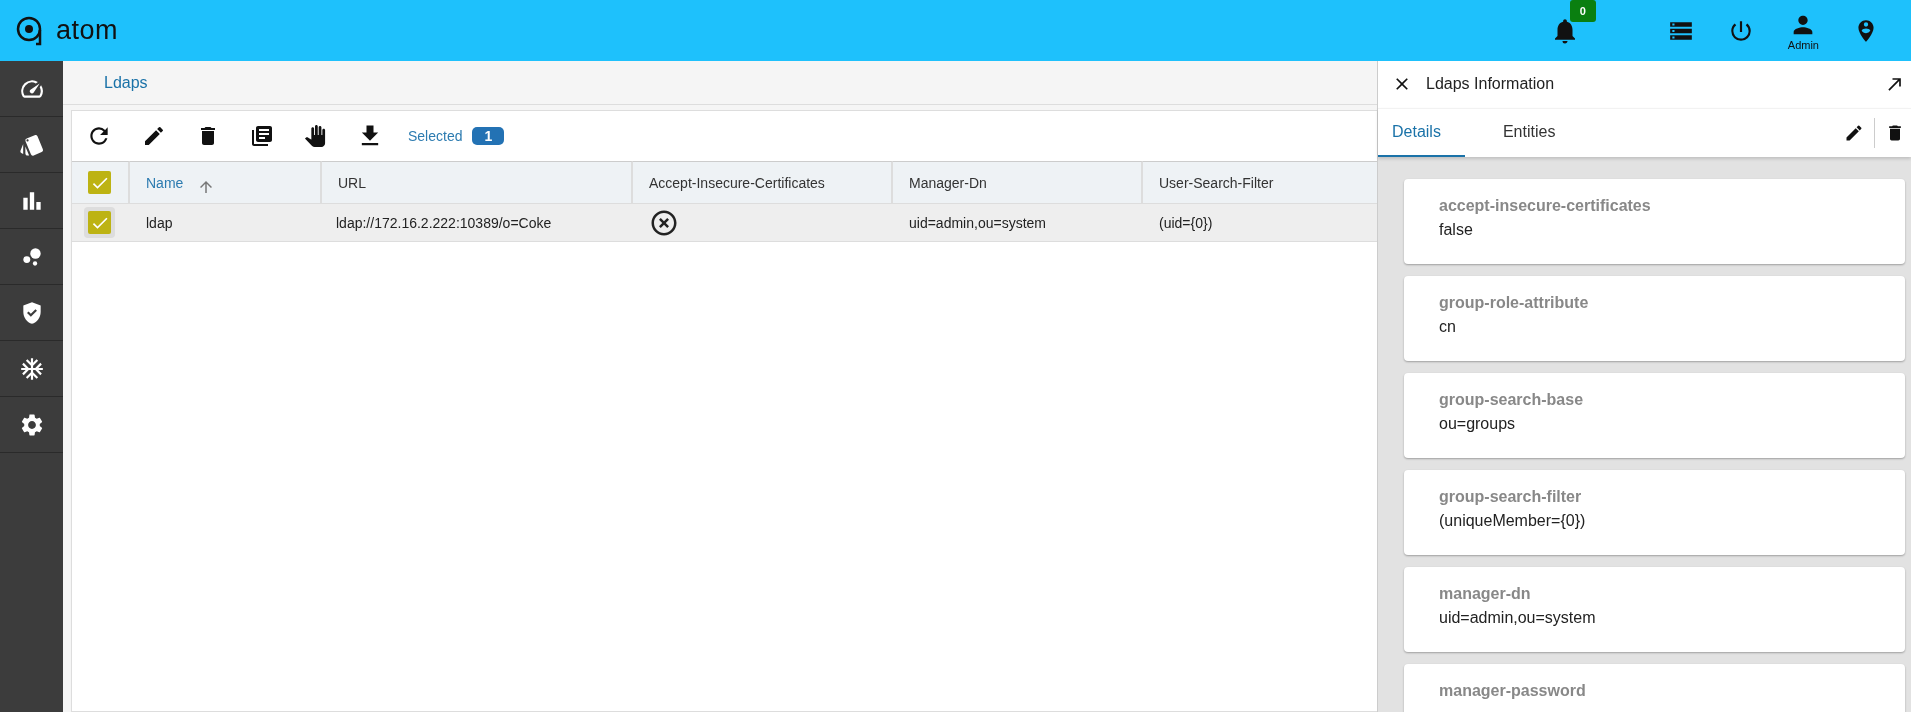 The image size is (1911, 712). Describe the element at coordinates (1513, 520) in the screenshot. I see `field-value: (uniqueMember={0})` at that location.